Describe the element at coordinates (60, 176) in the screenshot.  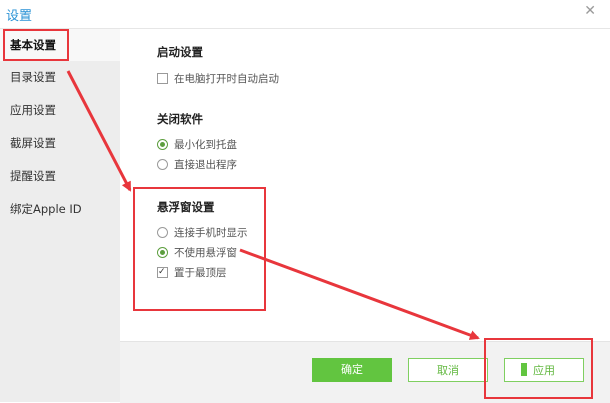
I see `sidebar-item-reminder: 提醒设置` at that location.